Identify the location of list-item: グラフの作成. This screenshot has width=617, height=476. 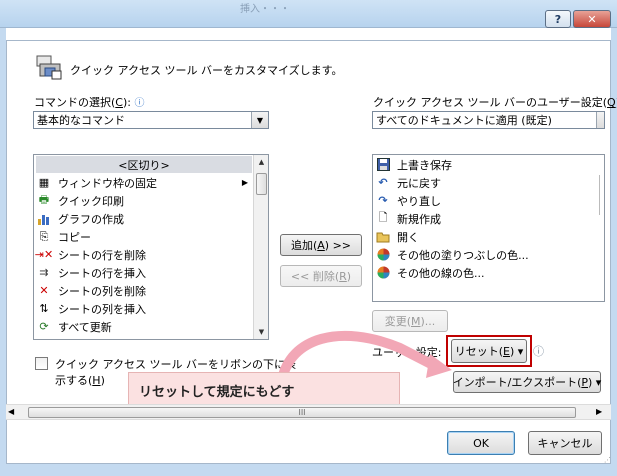
(80, 218).